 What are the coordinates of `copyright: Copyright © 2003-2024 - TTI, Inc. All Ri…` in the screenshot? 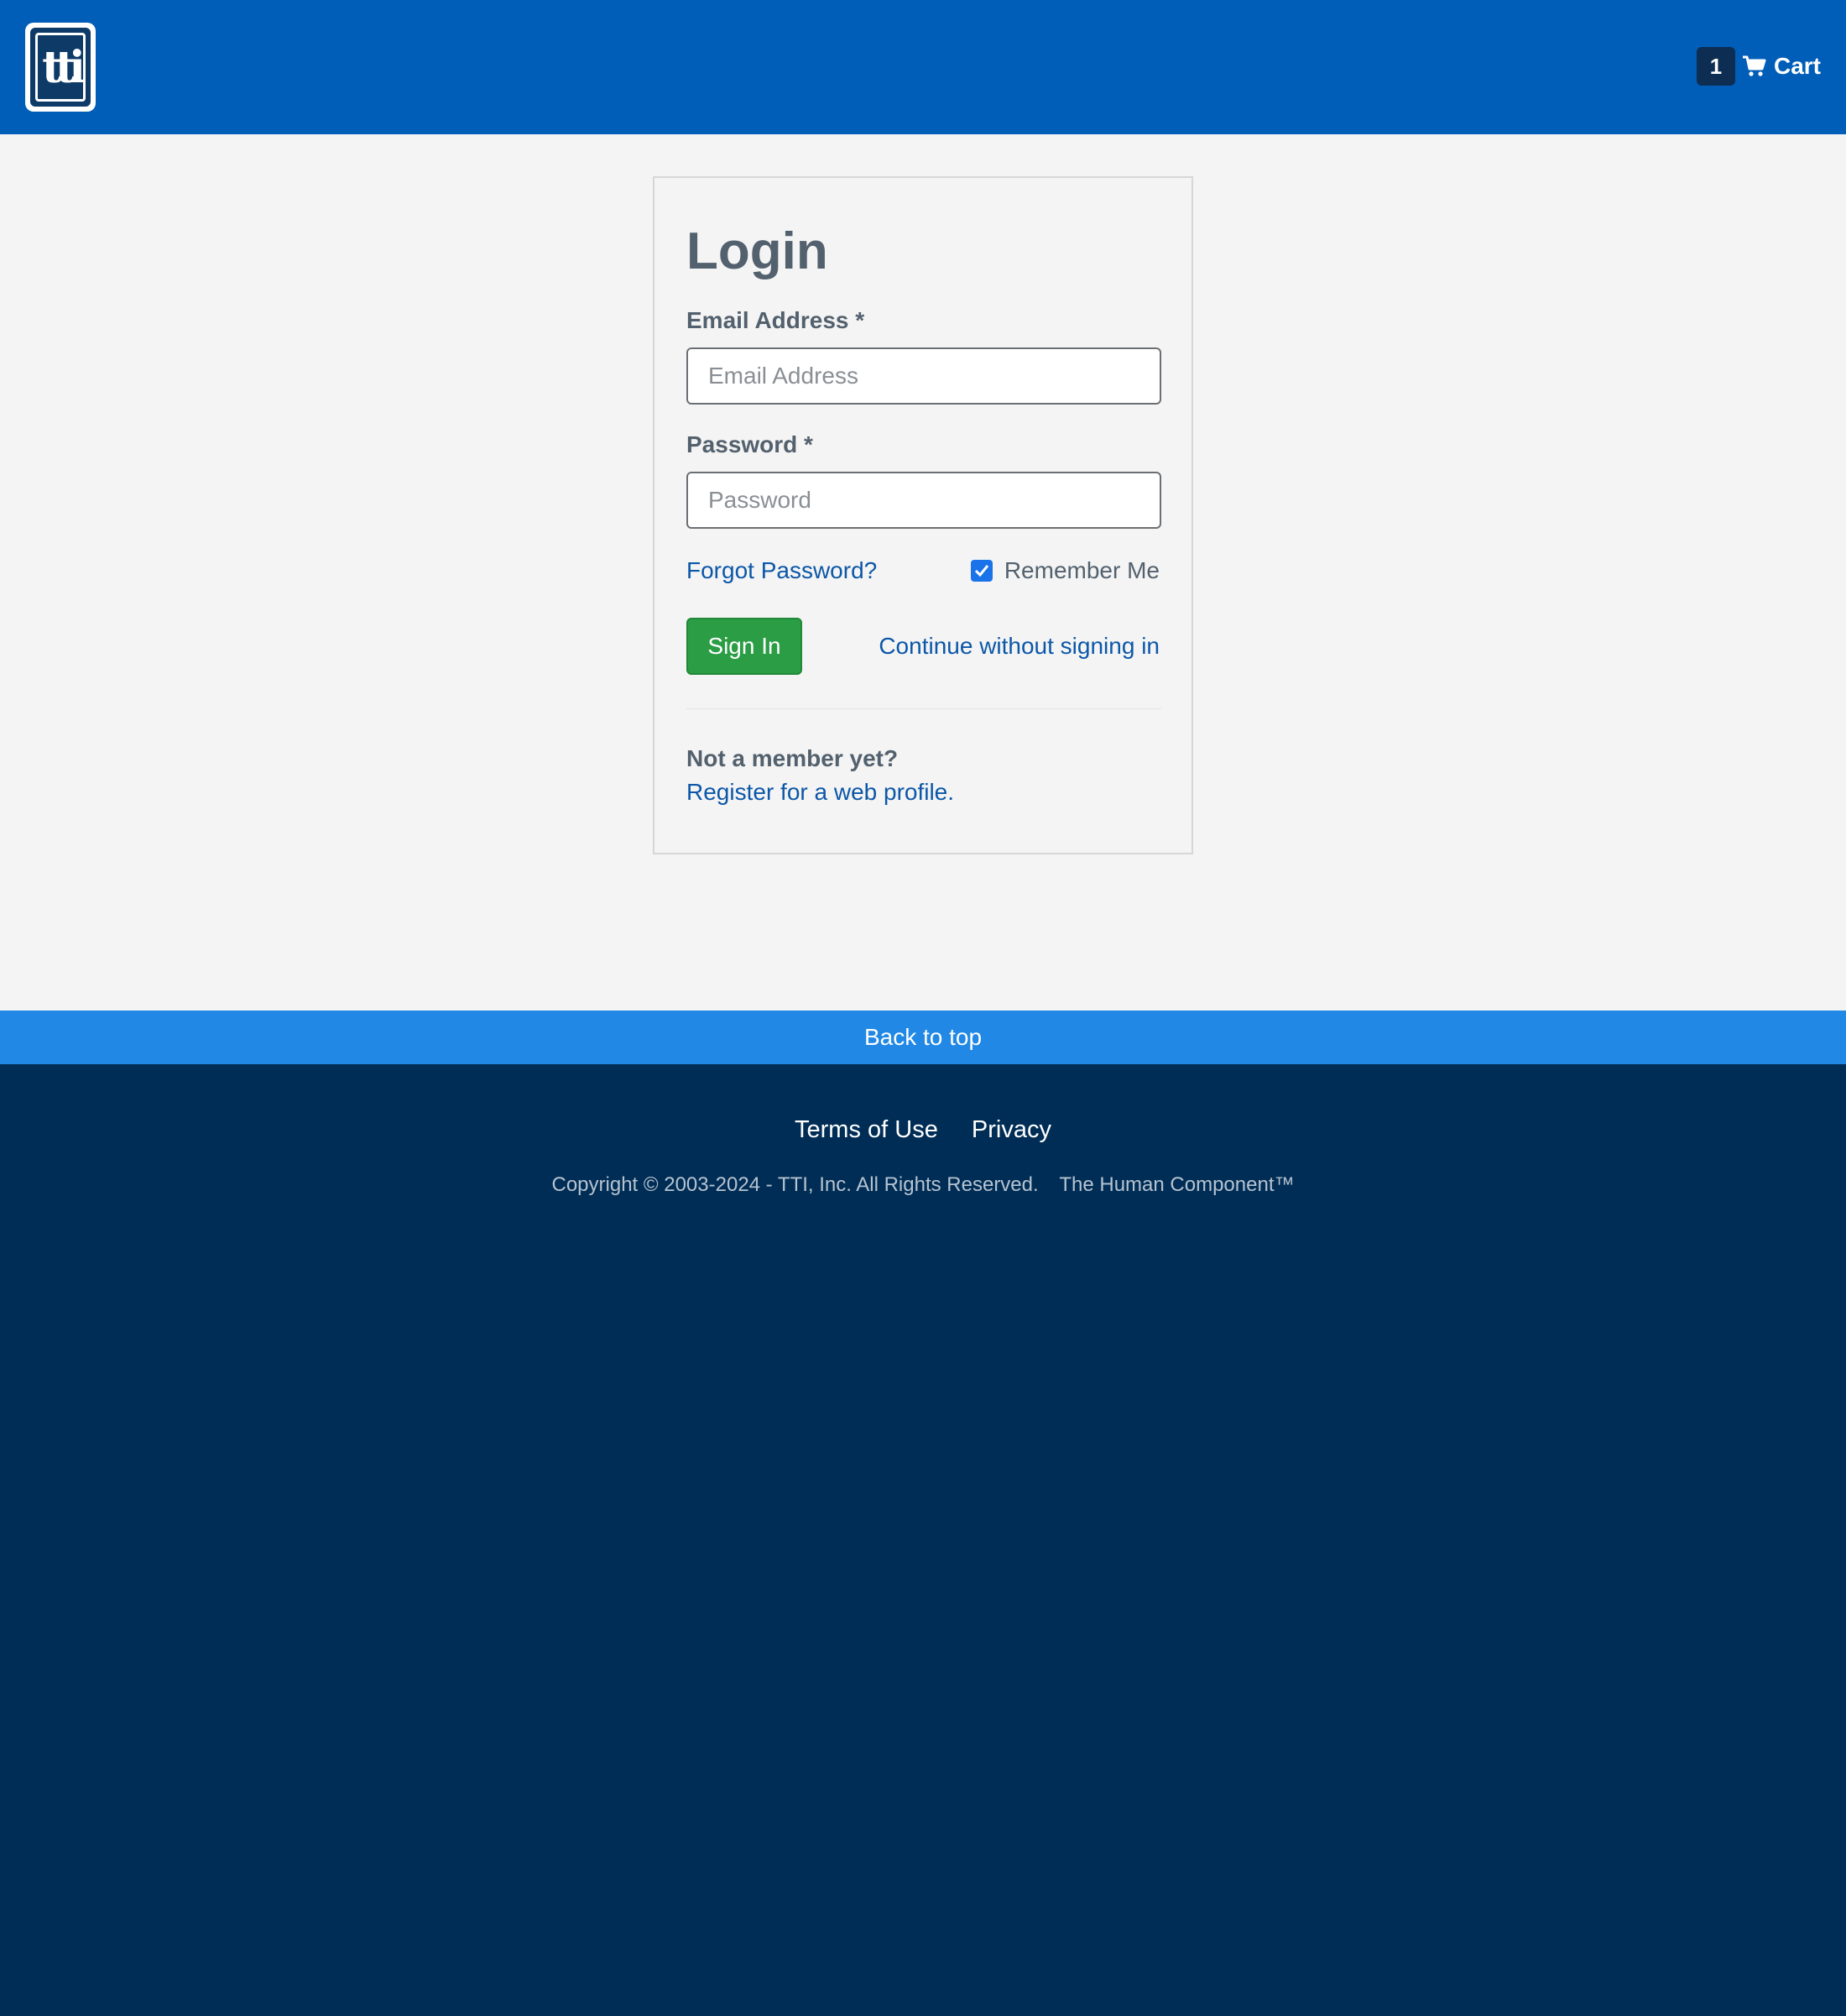 It's located at (923, 1185).